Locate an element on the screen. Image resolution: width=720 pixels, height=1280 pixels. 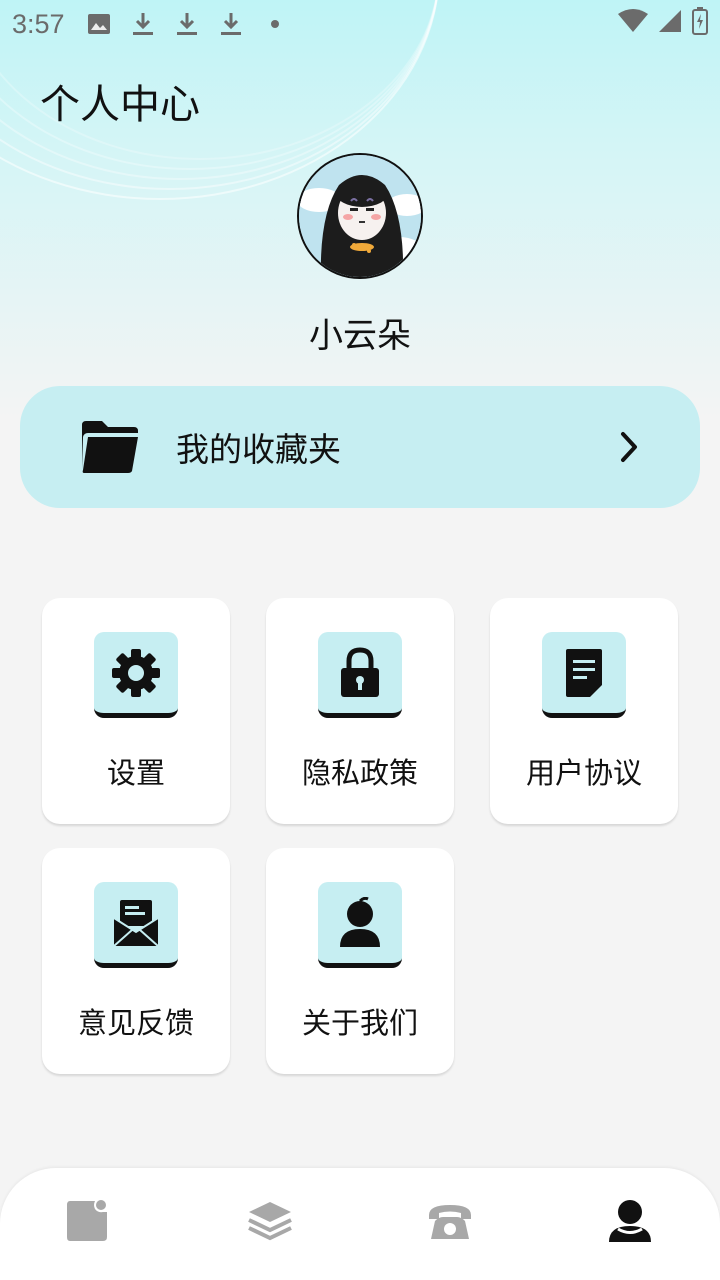
menu-item-label: 关于我们 is located at coordinates (359, 1023).